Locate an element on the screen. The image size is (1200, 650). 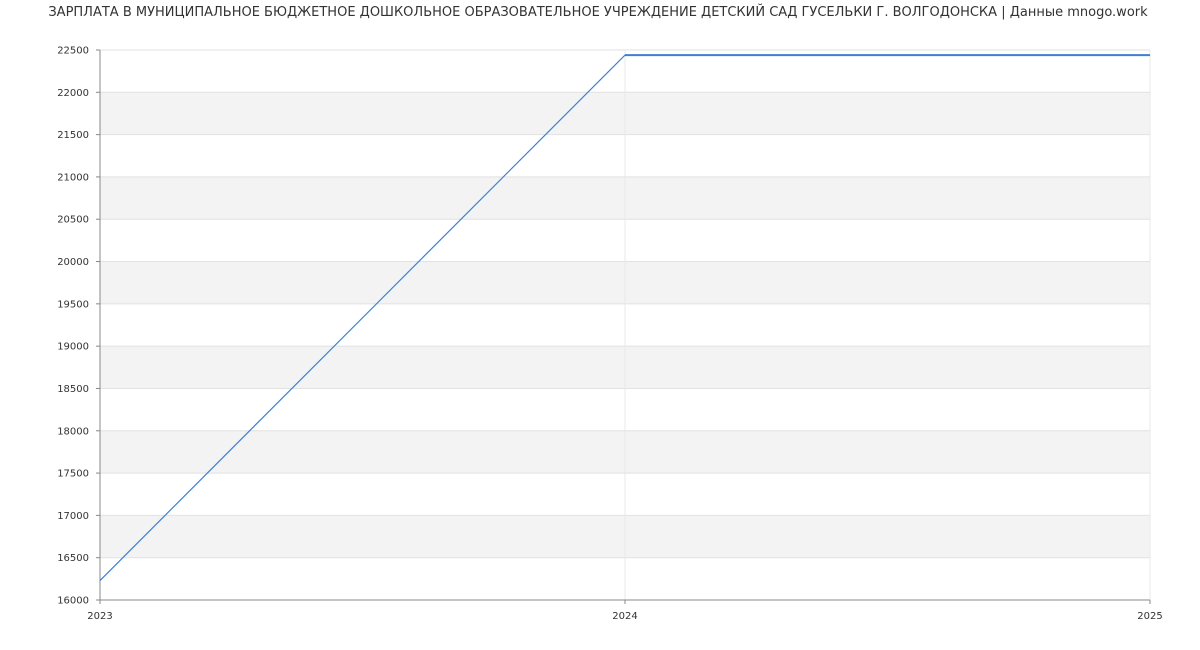
y-tick-label: 19500 is located at coordinates (73, 304).